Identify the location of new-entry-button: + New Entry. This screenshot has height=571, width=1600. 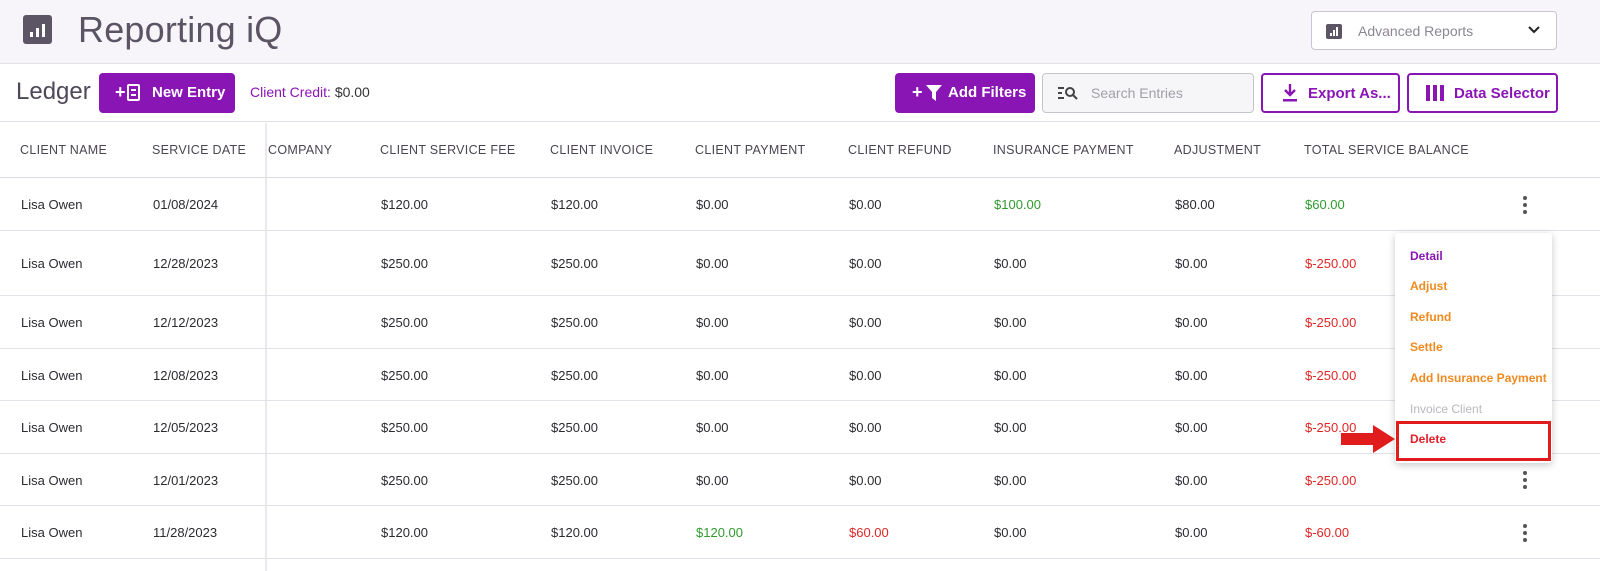
(167, 93).